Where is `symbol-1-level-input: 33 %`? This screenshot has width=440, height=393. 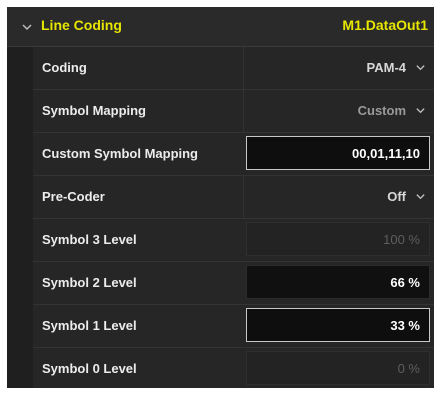
symbol-1-level-input: 33 % is located at coordinates (338, 325).